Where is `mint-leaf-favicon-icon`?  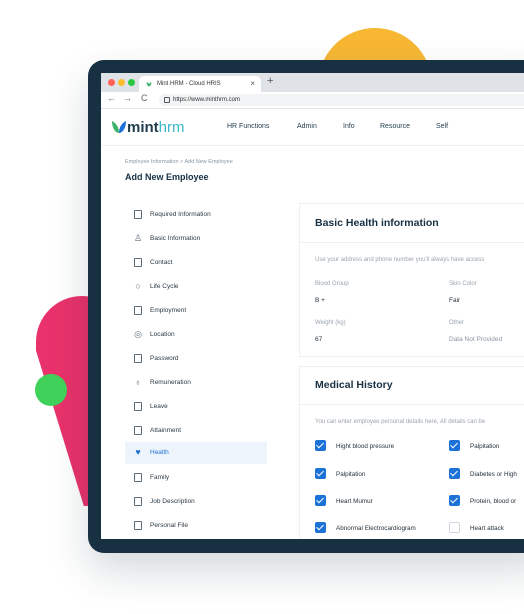 mint-leaf-favicon-icon is located at coordinates (149, 84).